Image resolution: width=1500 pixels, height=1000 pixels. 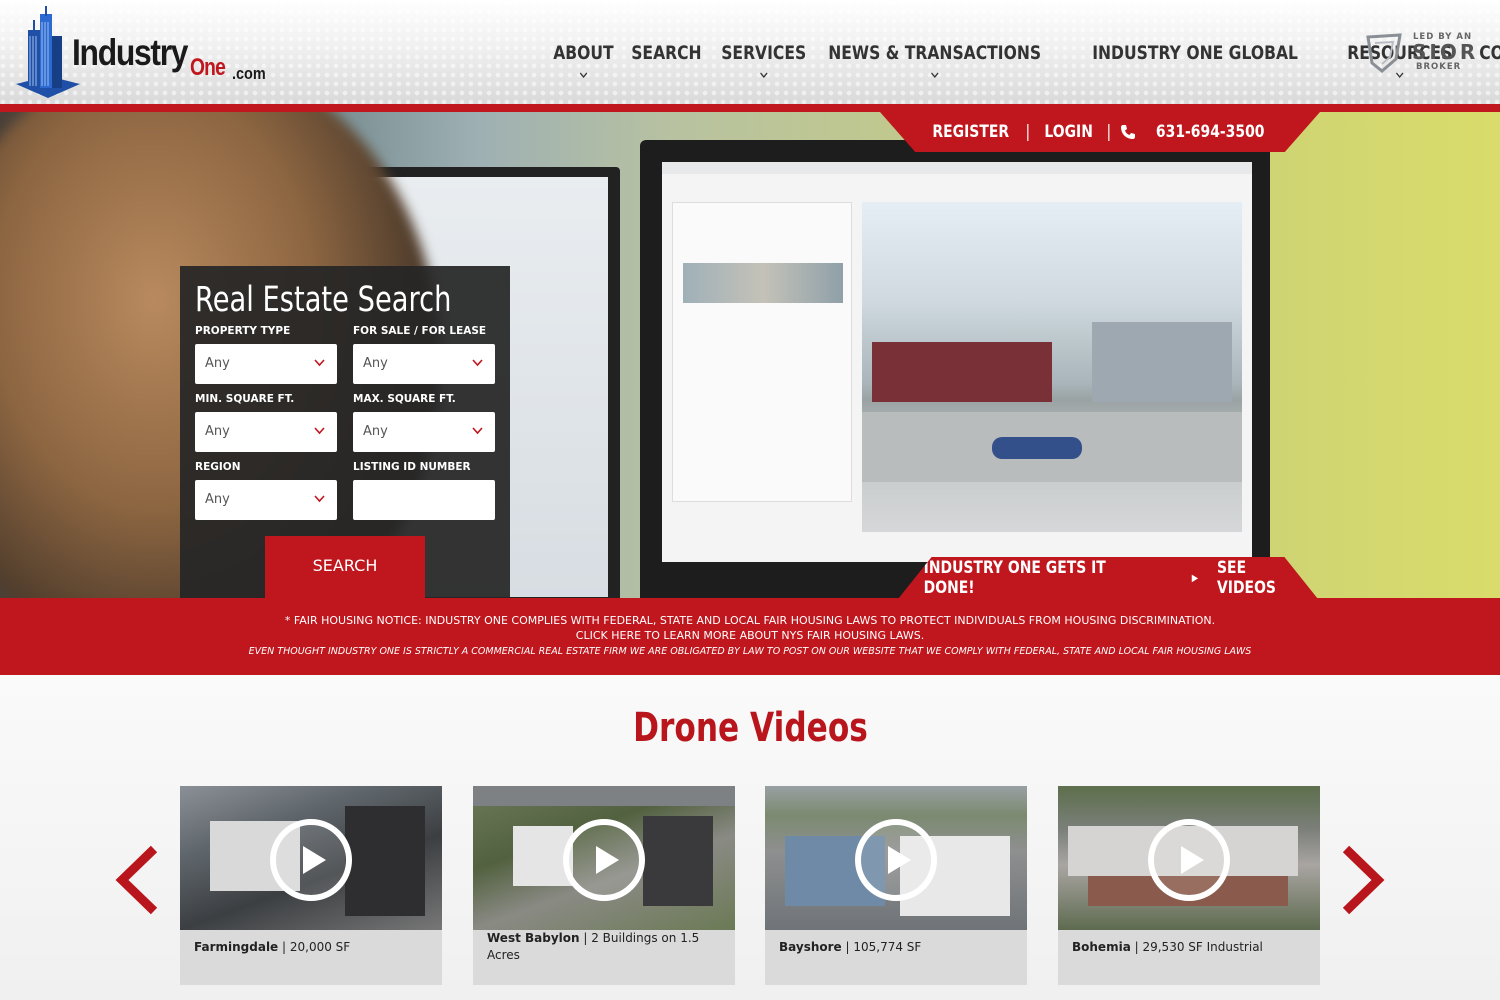 What do you see at coordinates (208, 67) in the screenshot?
I see `logo-text-one: One` at bounding box center [208, 67].